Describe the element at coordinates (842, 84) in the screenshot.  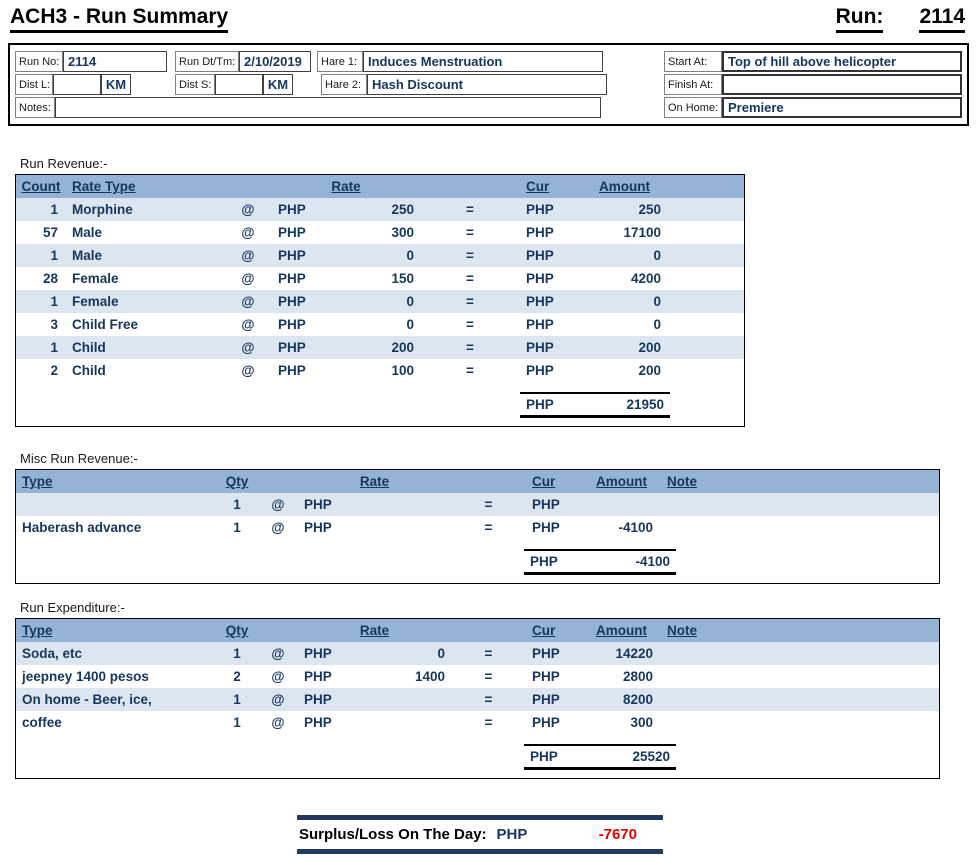
I see `finish-at-field` at that location.